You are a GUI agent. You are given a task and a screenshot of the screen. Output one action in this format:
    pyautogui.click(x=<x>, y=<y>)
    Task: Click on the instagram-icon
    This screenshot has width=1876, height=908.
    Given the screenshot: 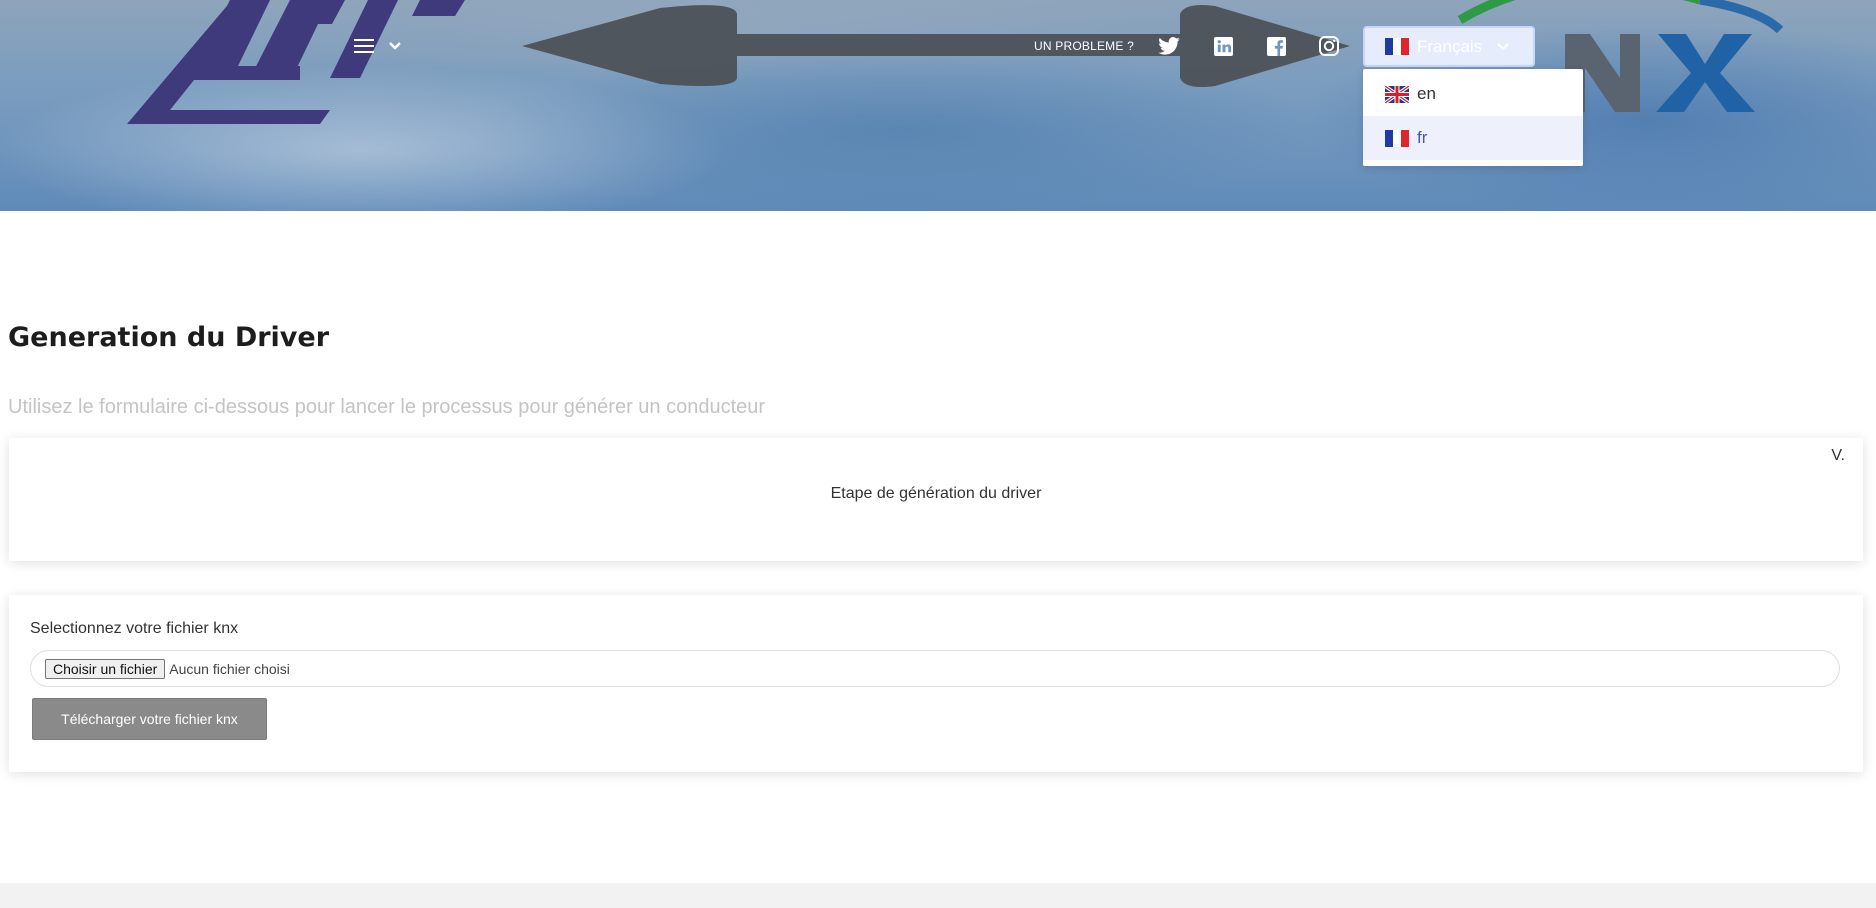 What is the action you would take?
    pyautogui.click(x=1329, y=46)
    